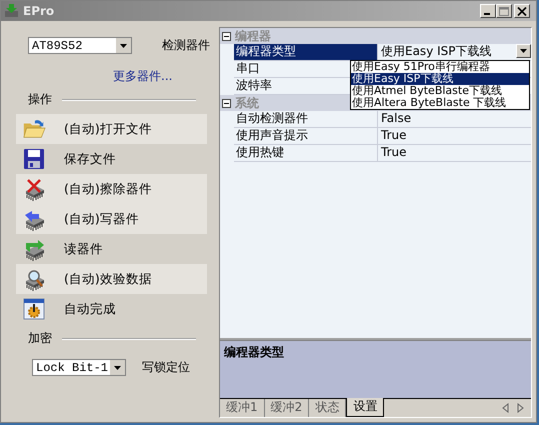  Describe the element at coordinates (306, 119) in the screenshot. I see `property-name: 自动检测器件` at that location.